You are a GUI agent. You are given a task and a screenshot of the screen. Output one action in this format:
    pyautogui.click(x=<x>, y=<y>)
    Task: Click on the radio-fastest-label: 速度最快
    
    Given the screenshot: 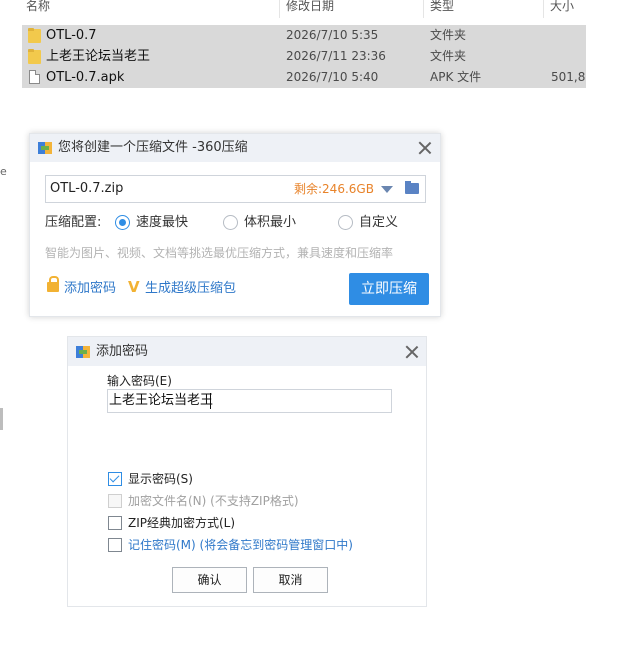 What is the action you would take?
    pyautogui.click(x=162, y=223)
    